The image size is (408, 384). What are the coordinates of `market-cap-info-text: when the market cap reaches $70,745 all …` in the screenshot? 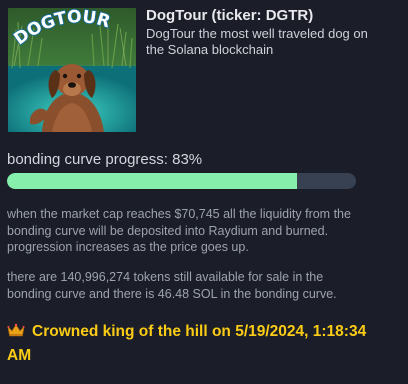 It's located at (179, 230).